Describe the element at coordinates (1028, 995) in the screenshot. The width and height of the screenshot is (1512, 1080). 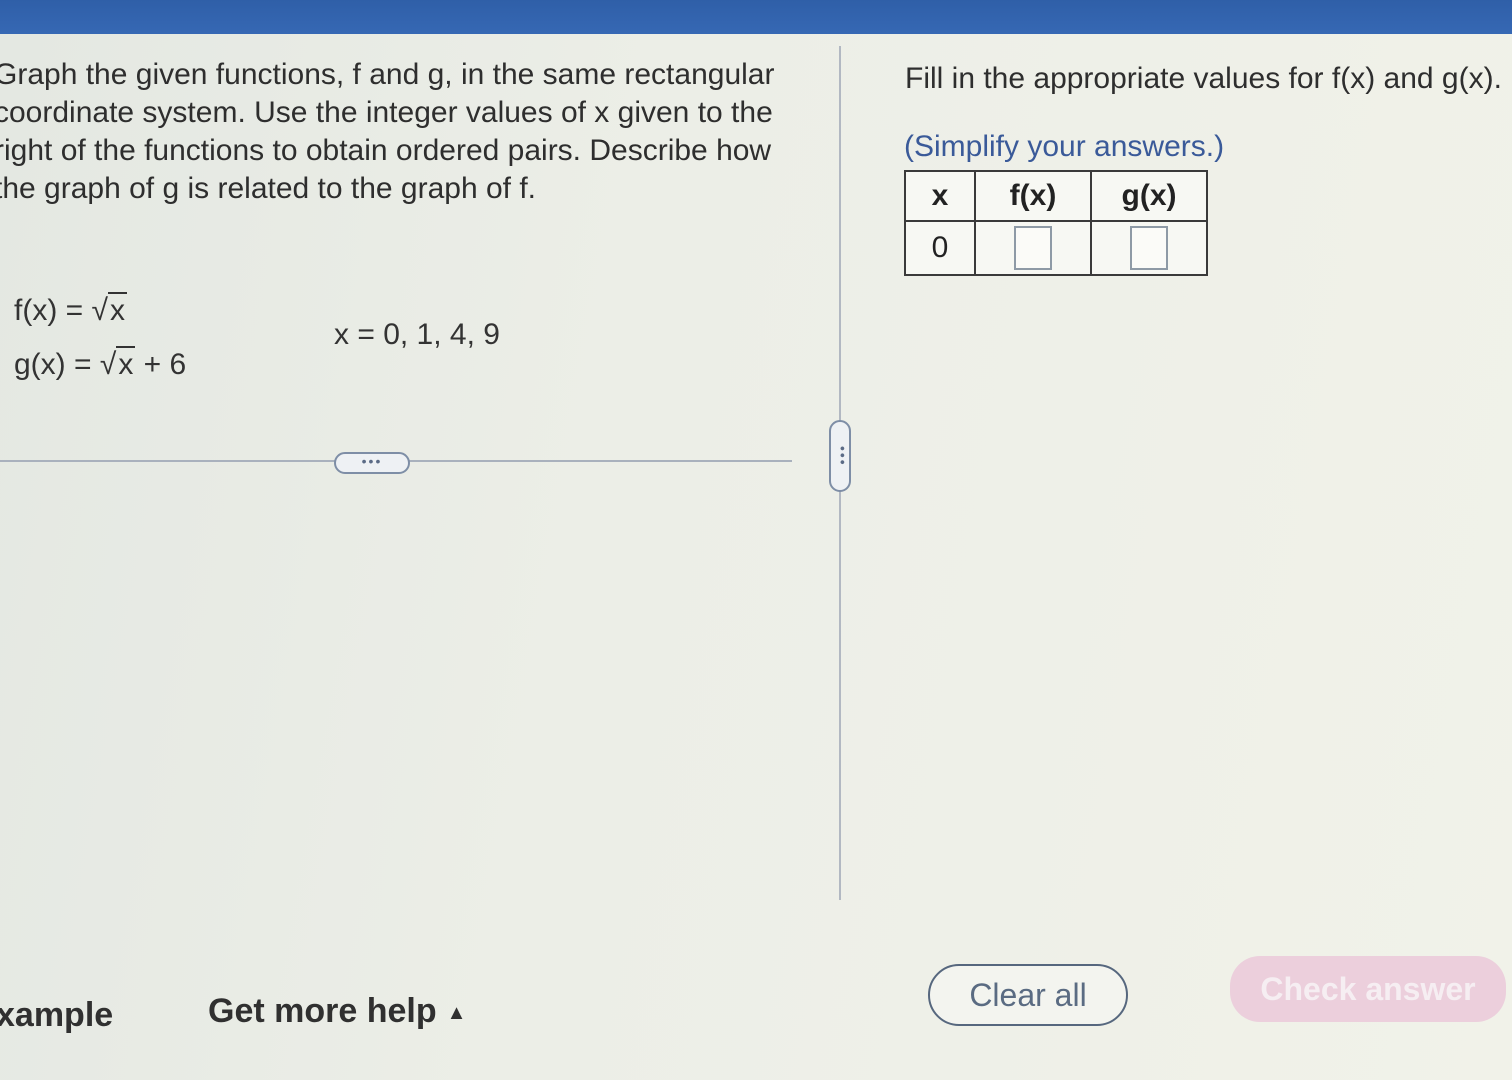
I see `clear-all-button: Clear all` at that location.